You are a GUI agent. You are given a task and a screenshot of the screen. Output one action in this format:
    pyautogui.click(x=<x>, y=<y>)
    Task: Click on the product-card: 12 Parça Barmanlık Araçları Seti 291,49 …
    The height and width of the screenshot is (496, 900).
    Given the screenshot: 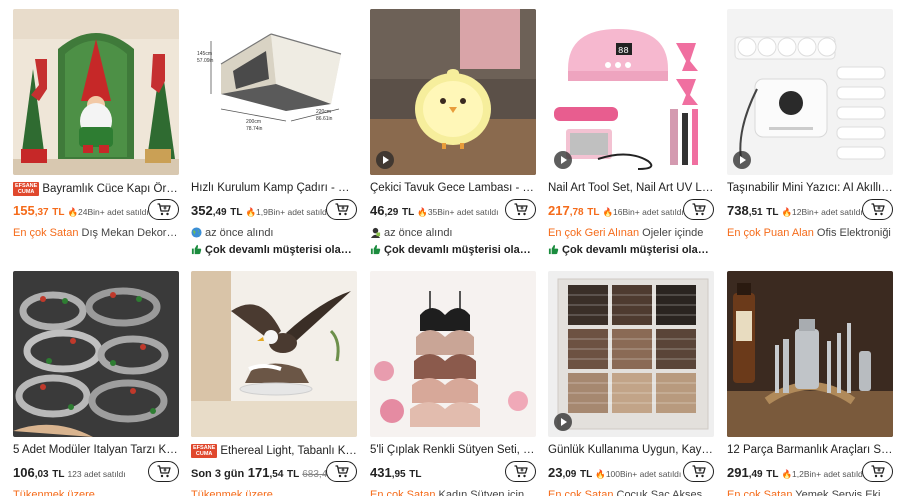 What is the action you would take?
    pyautogui.click(x=810, y=383)
    